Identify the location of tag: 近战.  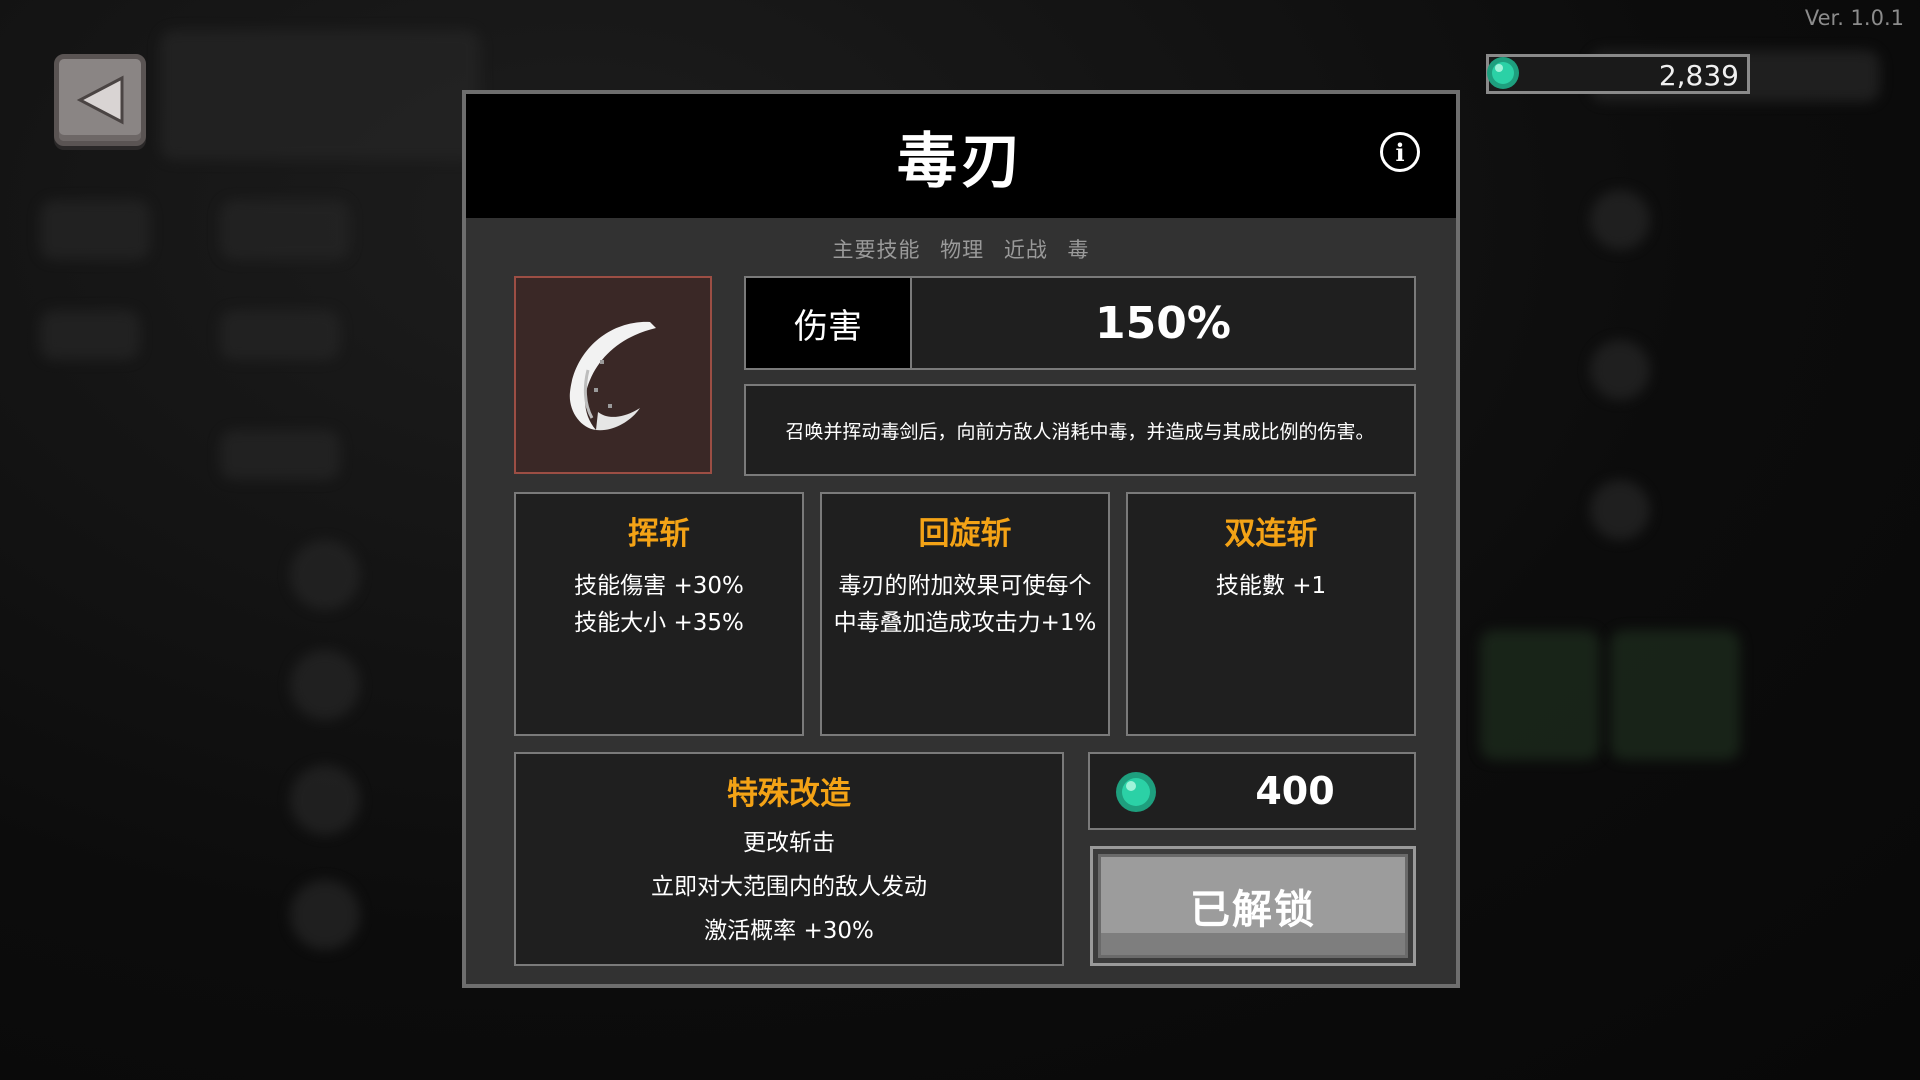
(1025, 250).